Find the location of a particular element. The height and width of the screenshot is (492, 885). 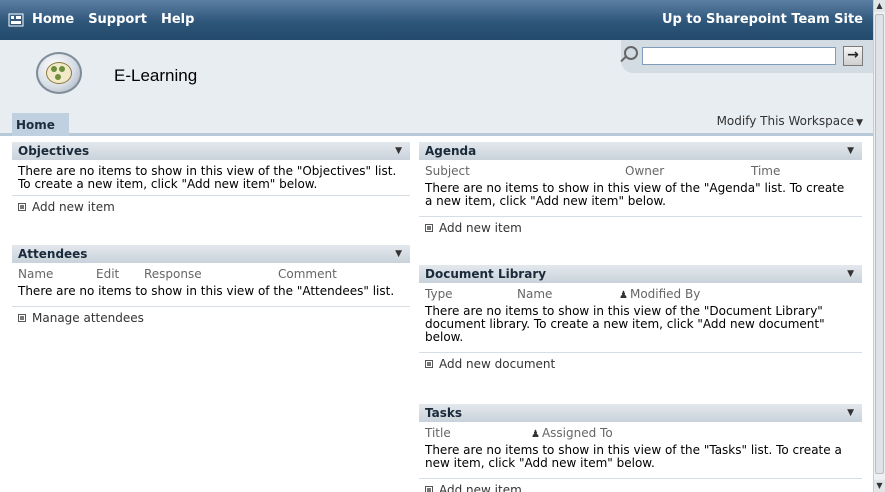

nav-support-link: Support is located at coordinates (117, 19).